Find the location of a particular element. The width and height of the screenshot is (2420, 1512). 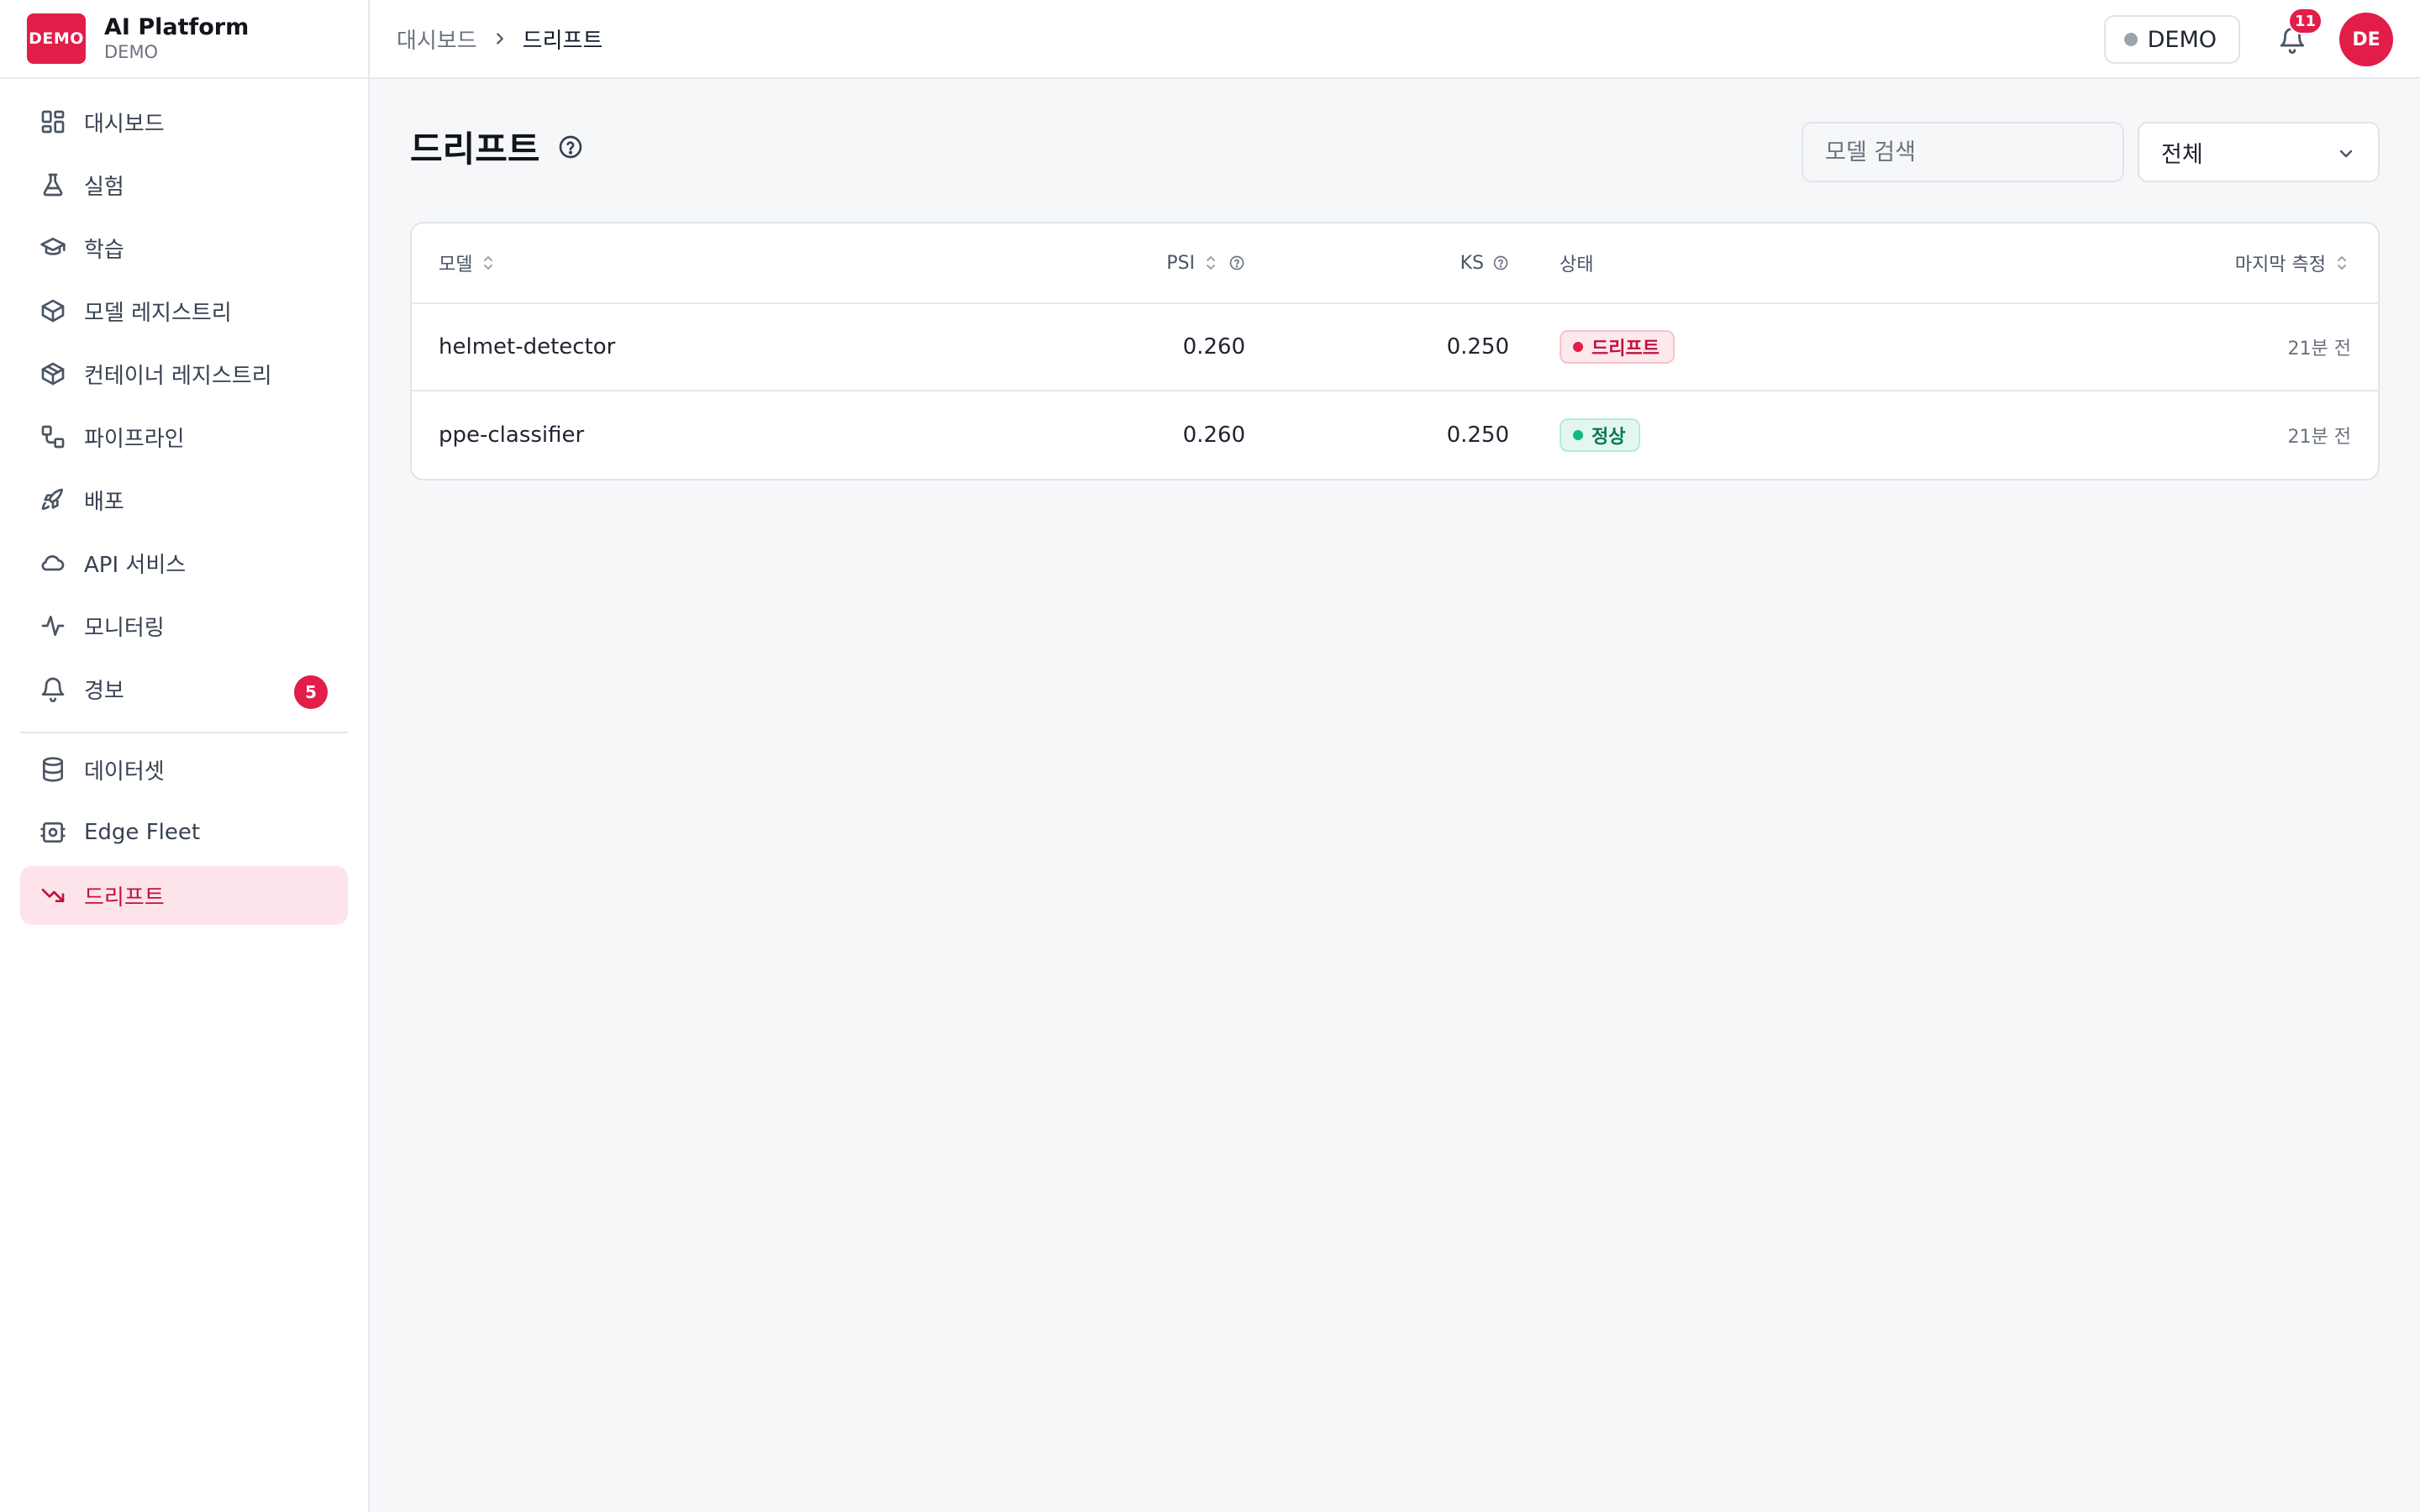

status-badge-label: 정상 is located at coordinates (1608, 437).